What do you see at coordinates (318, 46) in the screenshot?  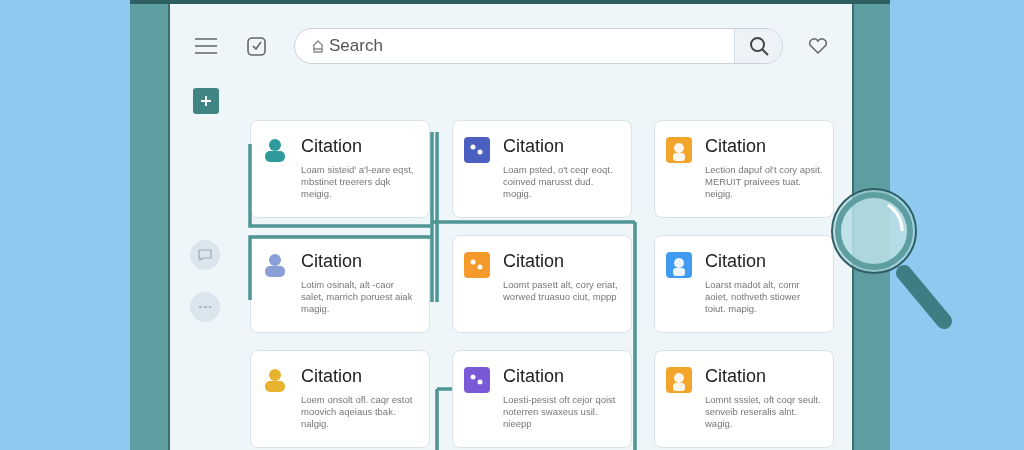 I see `home-icon` at bounding box center [318, 46].